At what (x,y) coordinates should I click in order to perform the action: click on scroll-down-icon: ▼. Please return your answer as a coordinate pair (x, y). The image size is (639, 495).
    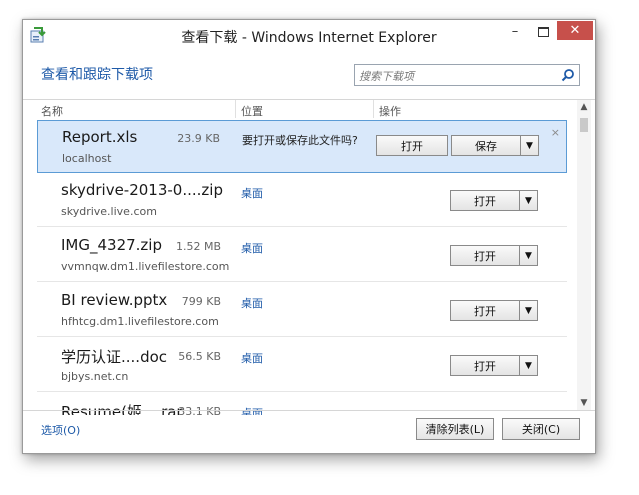
    Looking at the image, I should click on (584, 404).